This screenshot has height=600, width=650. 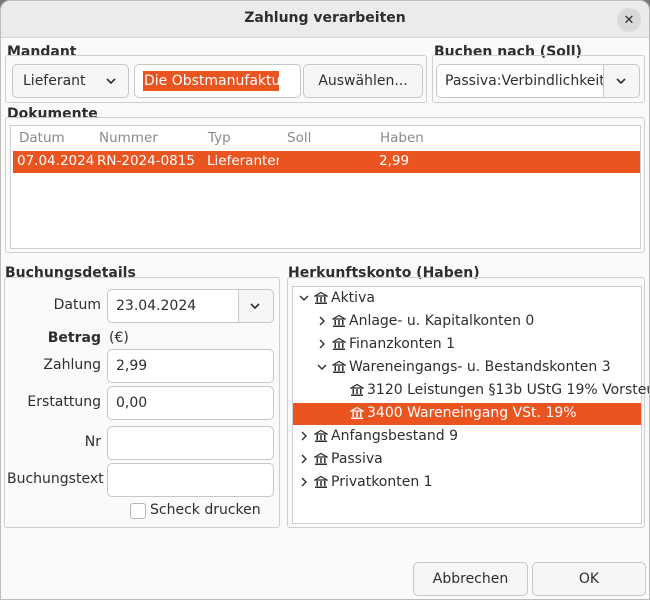 I want to click on close-button: ✕, so click(x=629, y=20).